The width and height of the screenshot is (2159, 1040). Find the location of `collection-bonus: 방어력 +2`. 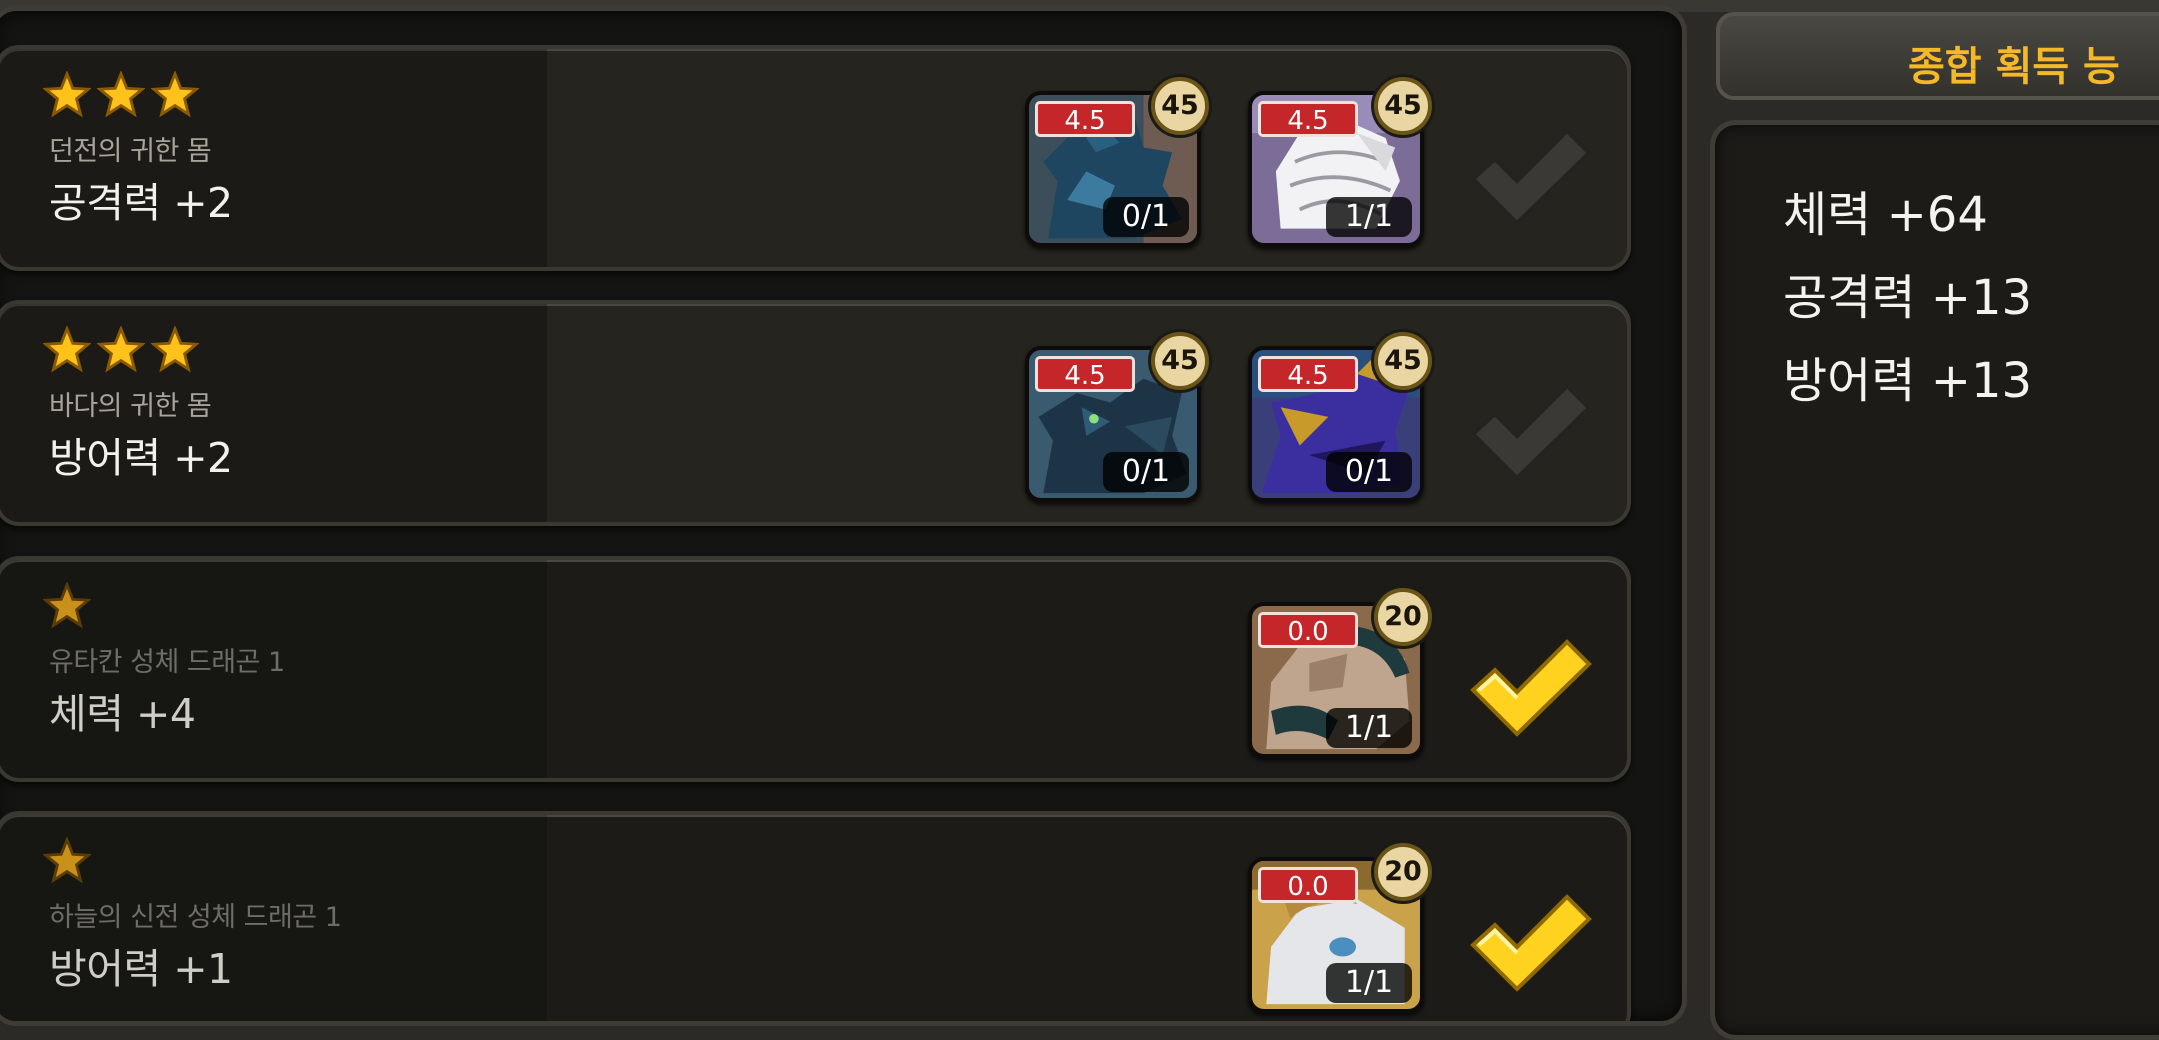

collection-bonus: 방어력 +2 is located at coordinates (141, 458).